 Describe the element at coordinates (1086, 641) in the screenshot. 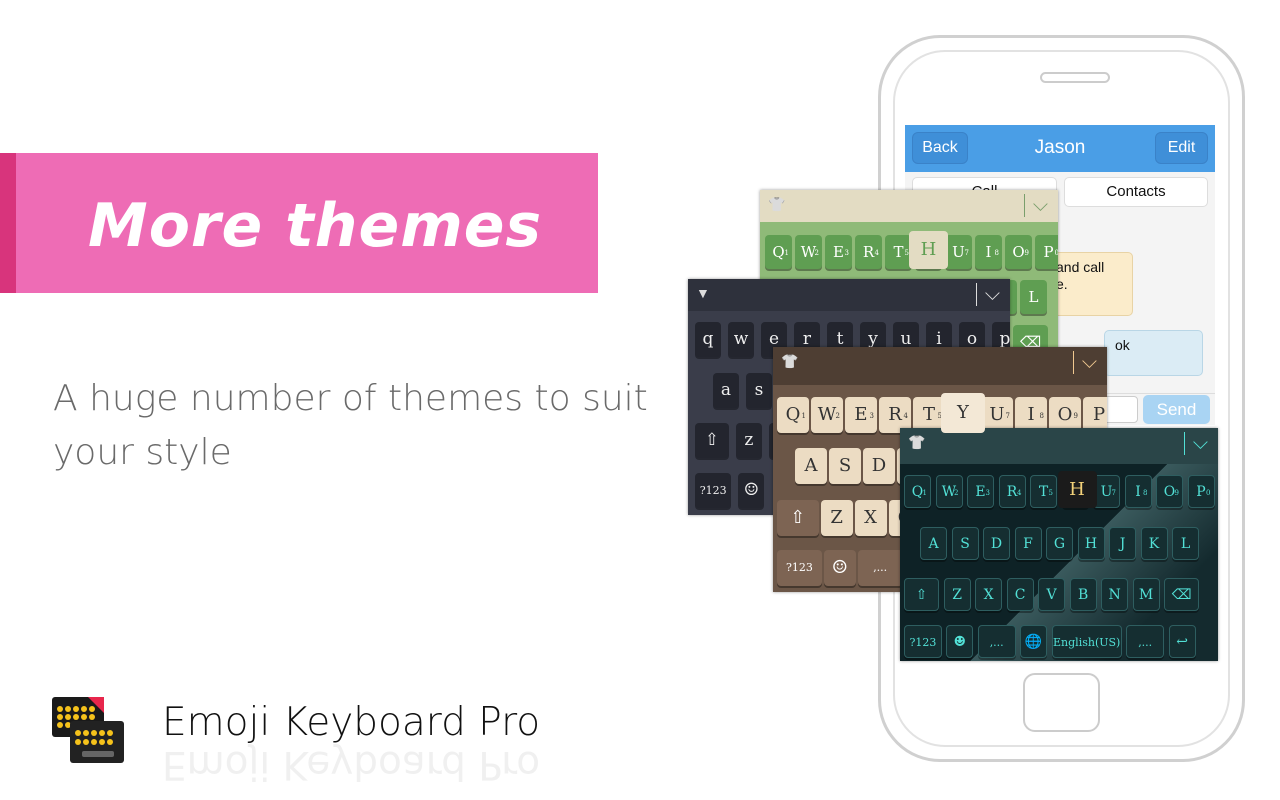

I see `key: English(US)` at that location.